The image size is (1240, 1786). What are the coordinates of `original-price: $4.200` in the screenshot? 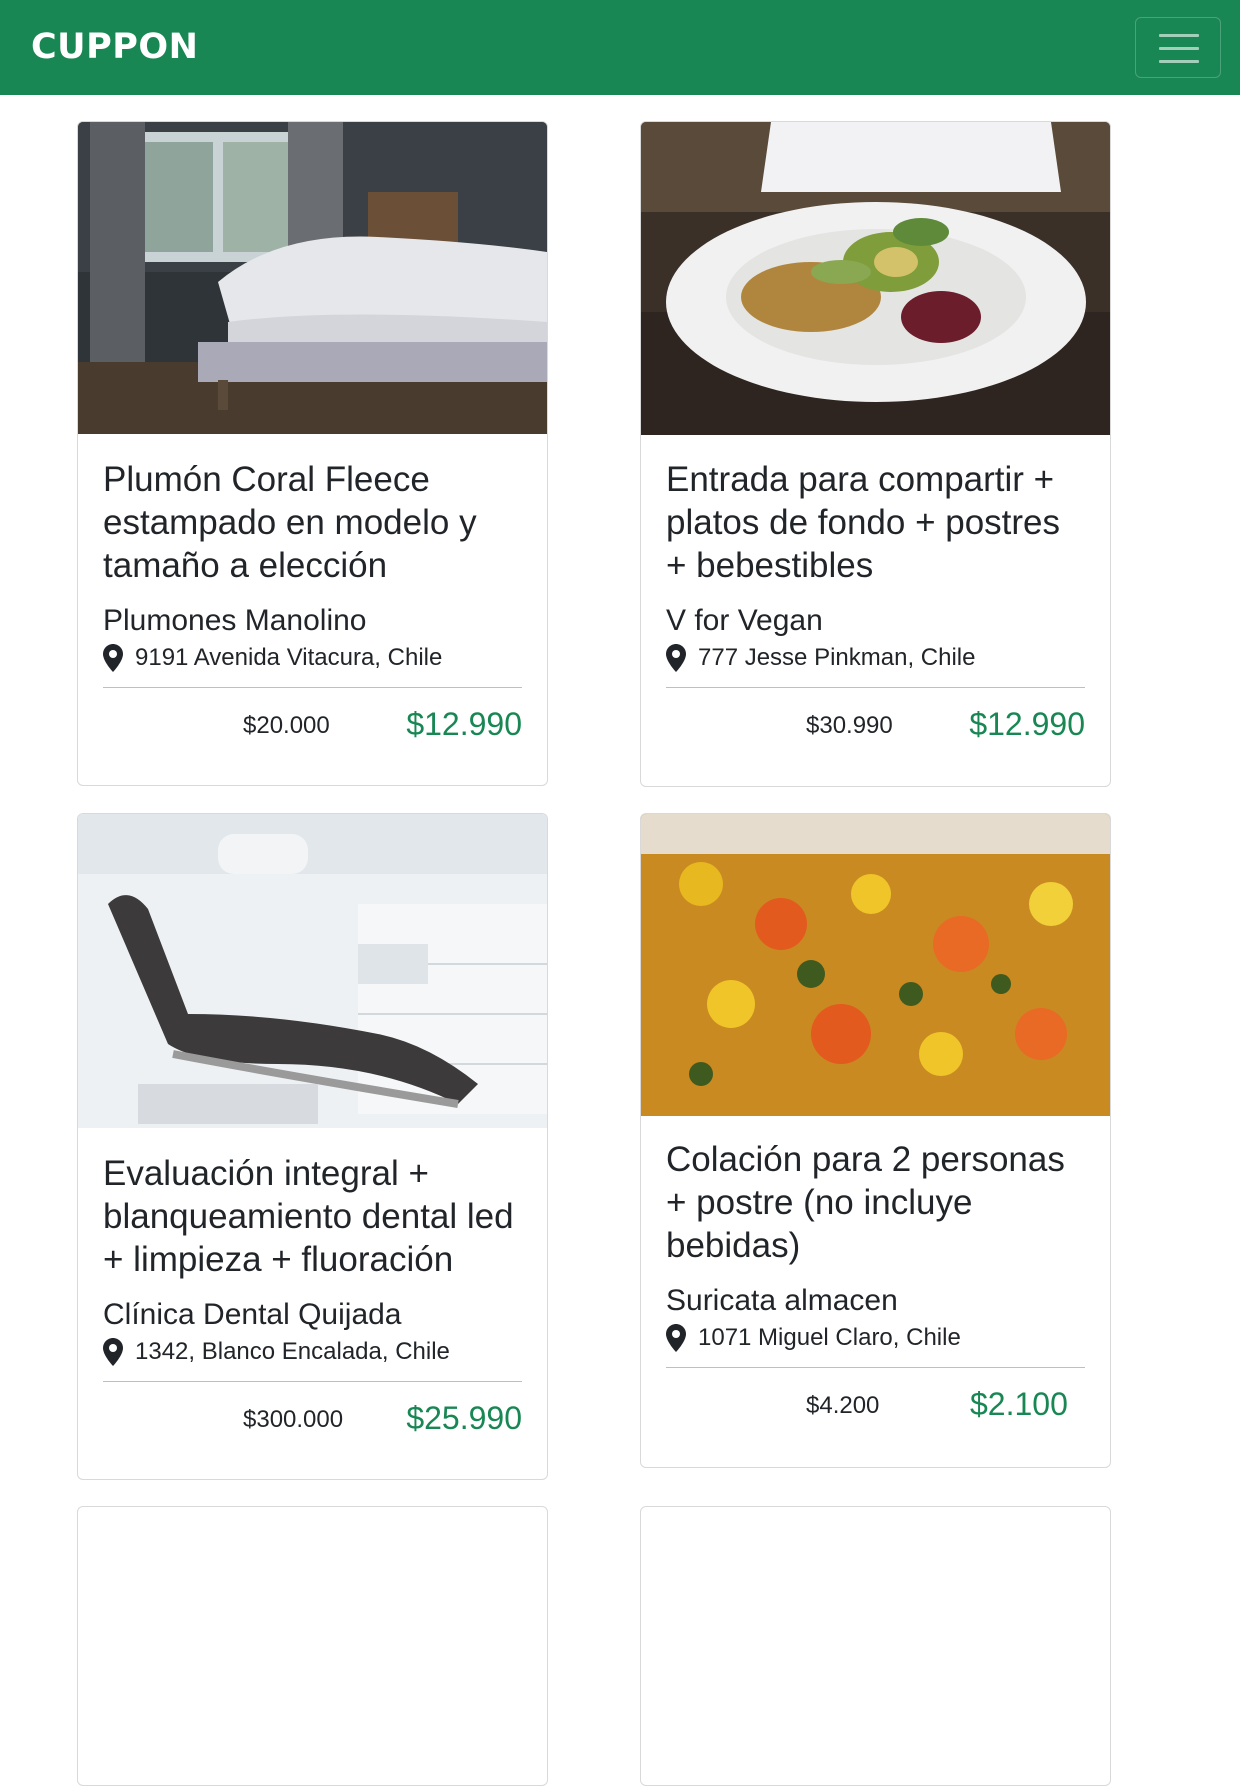 It's located at (843, 1405).